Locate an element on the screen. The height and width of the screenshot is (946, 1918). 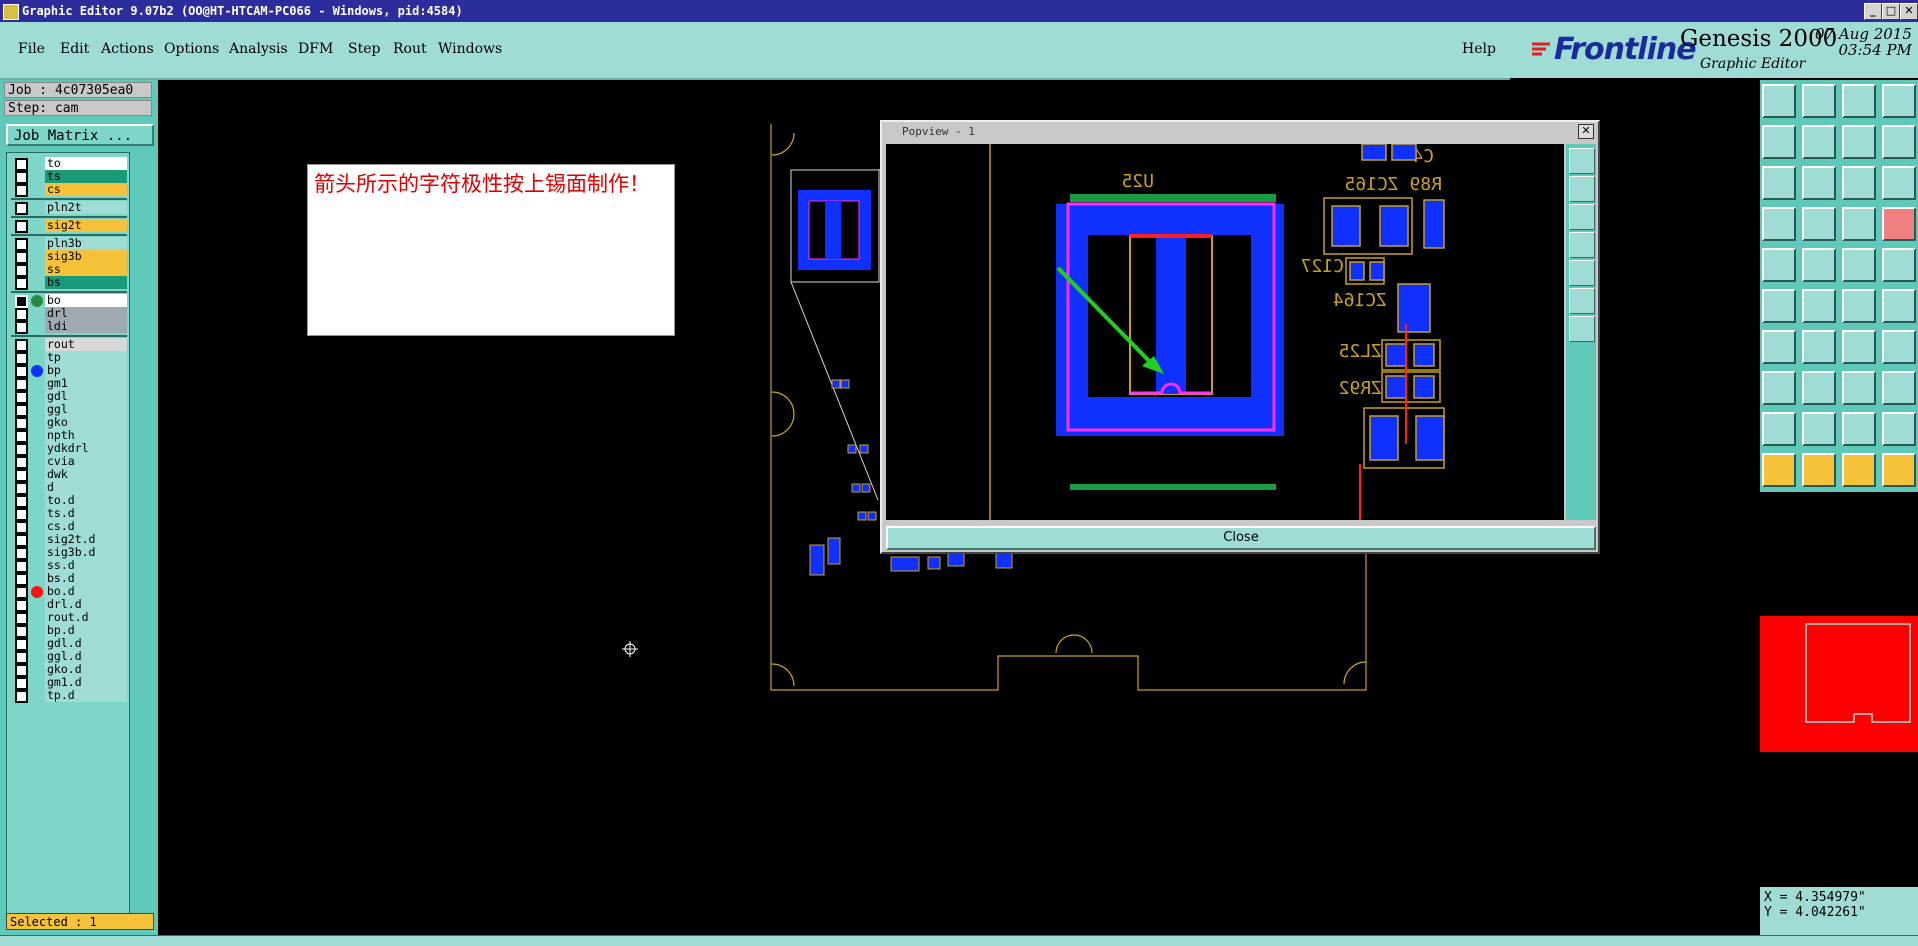
popview-pan-left-button is located at coordinates (1582, 245).